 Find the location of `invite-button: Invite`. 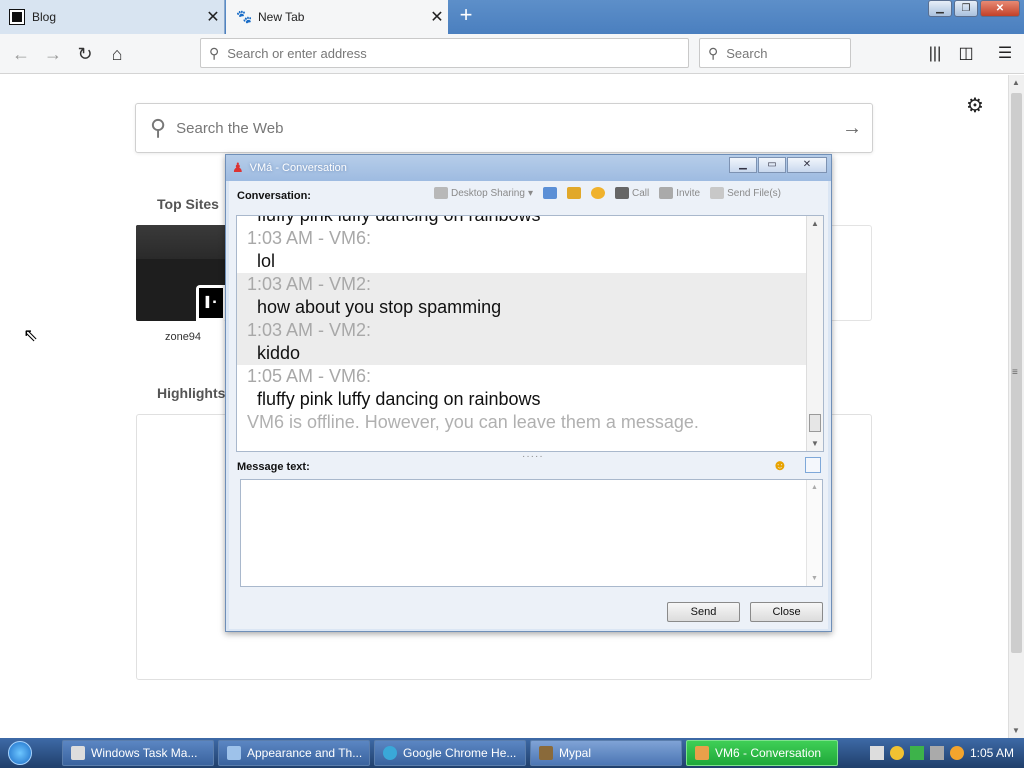

invite-button: Invite is located at coordinates (679, 193).